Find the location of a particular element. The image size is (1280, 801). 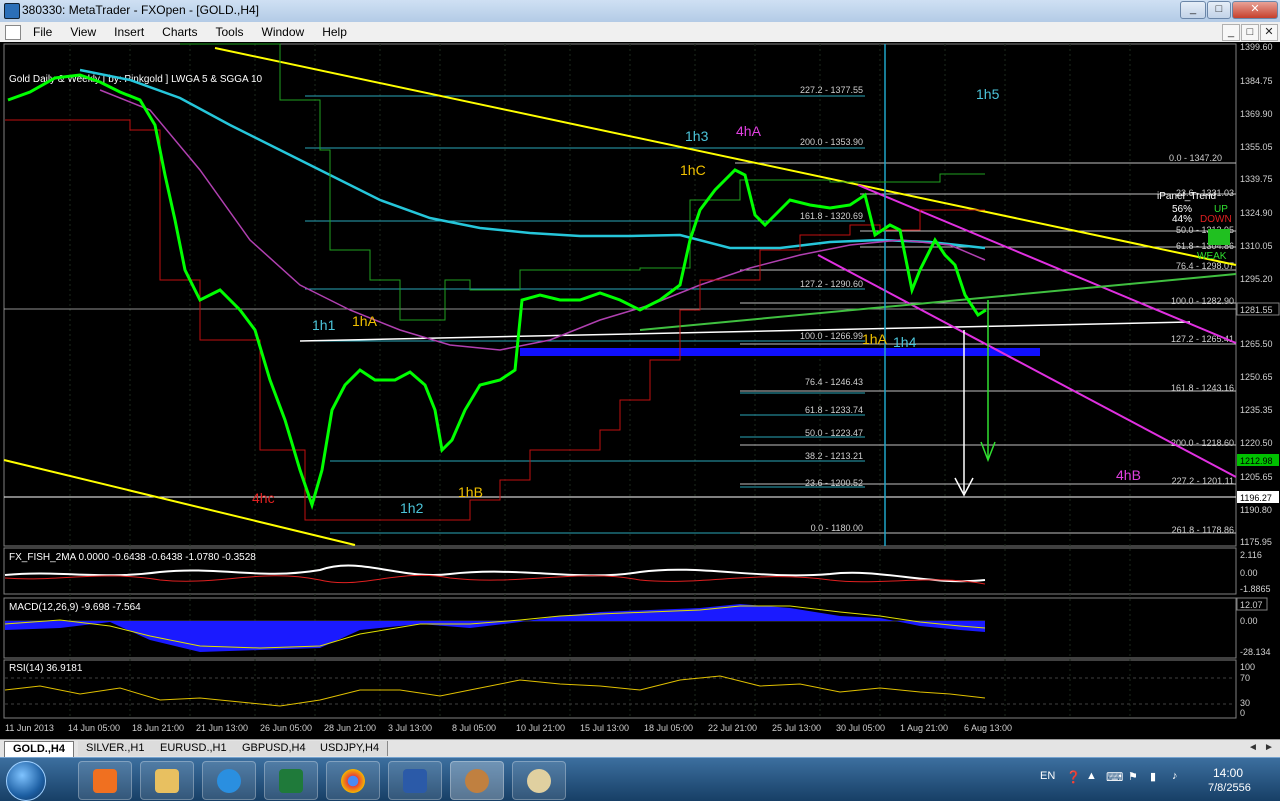

fib-right-label: 161.8 - 1243.16 is located at coordinates (1202, 388).